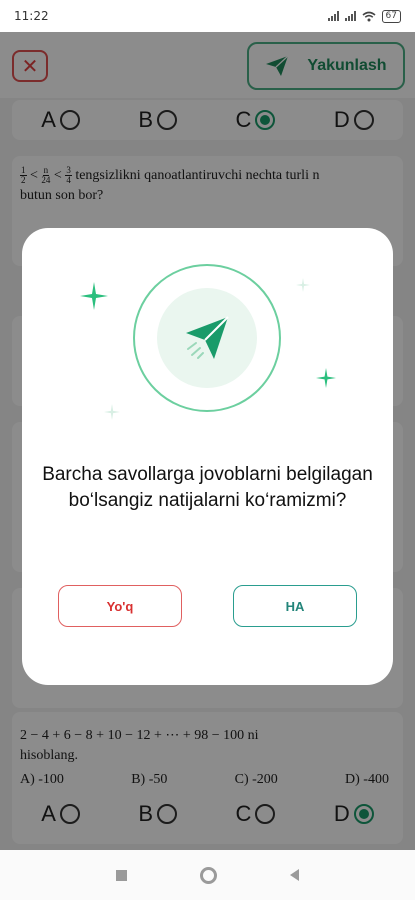 The image size is (415, 900). I want to click on send-illustration, so click(207, 338).